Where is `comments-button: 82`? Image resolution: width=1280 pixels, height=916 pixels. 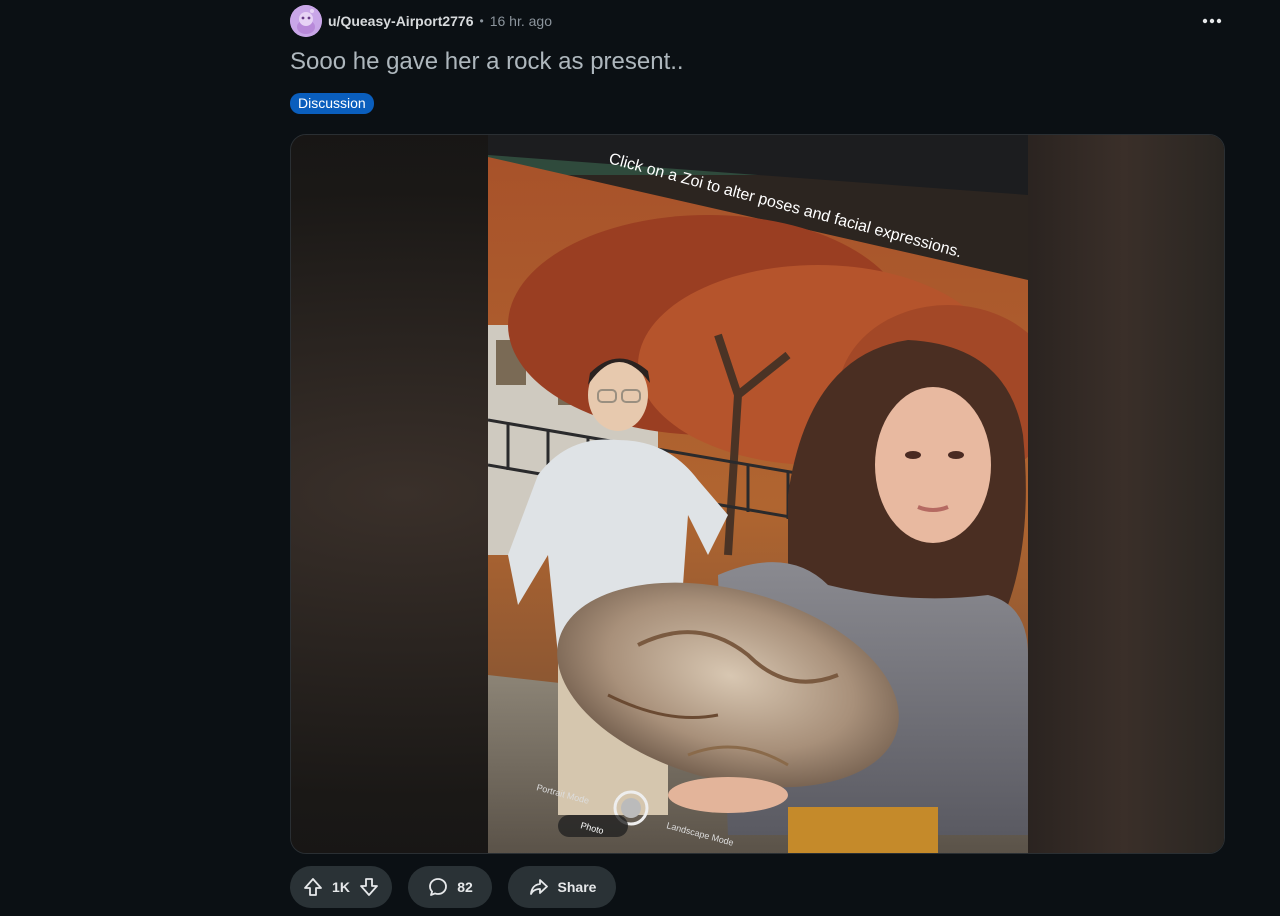 comments-button: 82 is located at coordinates (450, 887).